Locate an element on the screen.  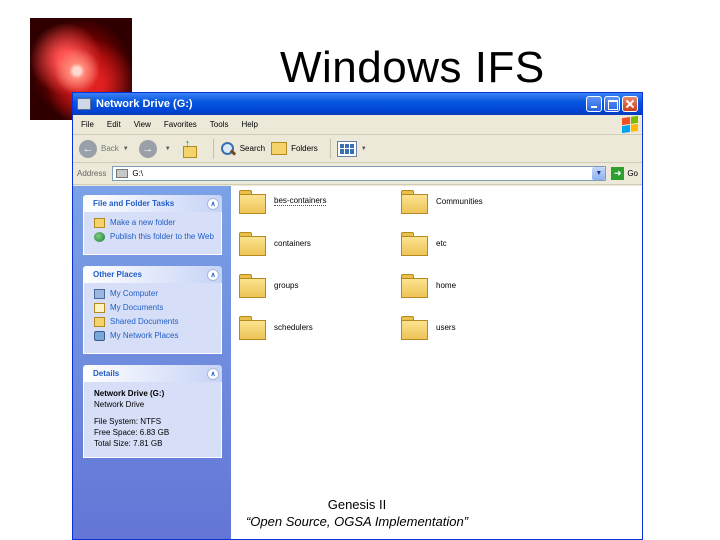
folder-item: home is located at coordinates (429, 286).